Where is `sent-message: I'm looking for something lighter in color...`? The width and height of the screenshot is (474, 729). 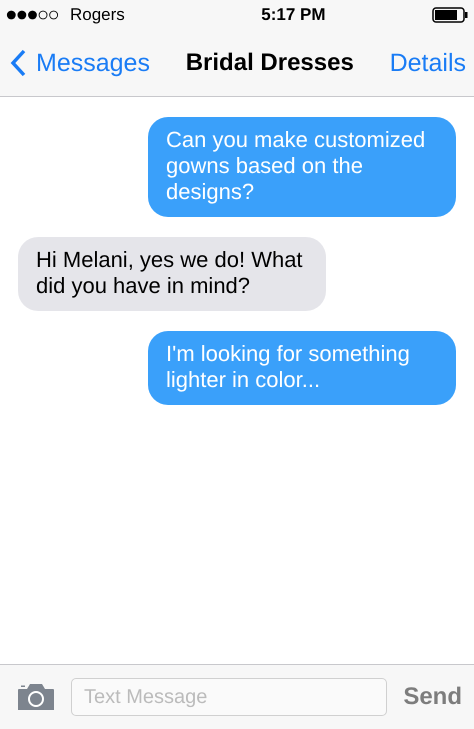 sent-message: I'm looking for something lighter in color... is located at coordinates (302, 368).